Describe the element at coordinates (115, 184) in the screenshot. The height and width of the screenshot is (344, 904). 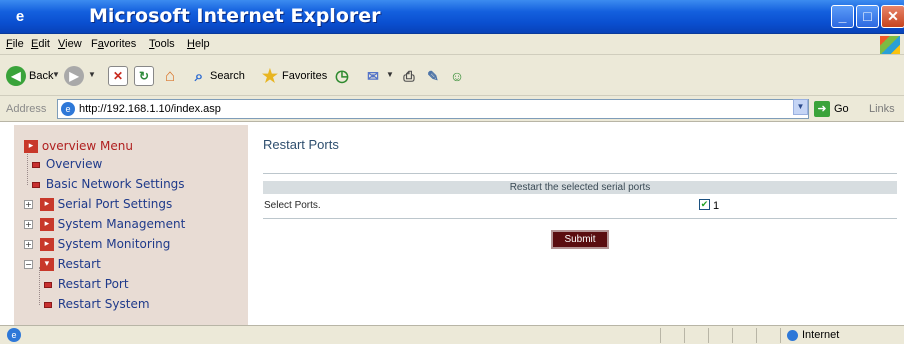
I see `sidebar-item-label: Basic Network Settings` at that location.